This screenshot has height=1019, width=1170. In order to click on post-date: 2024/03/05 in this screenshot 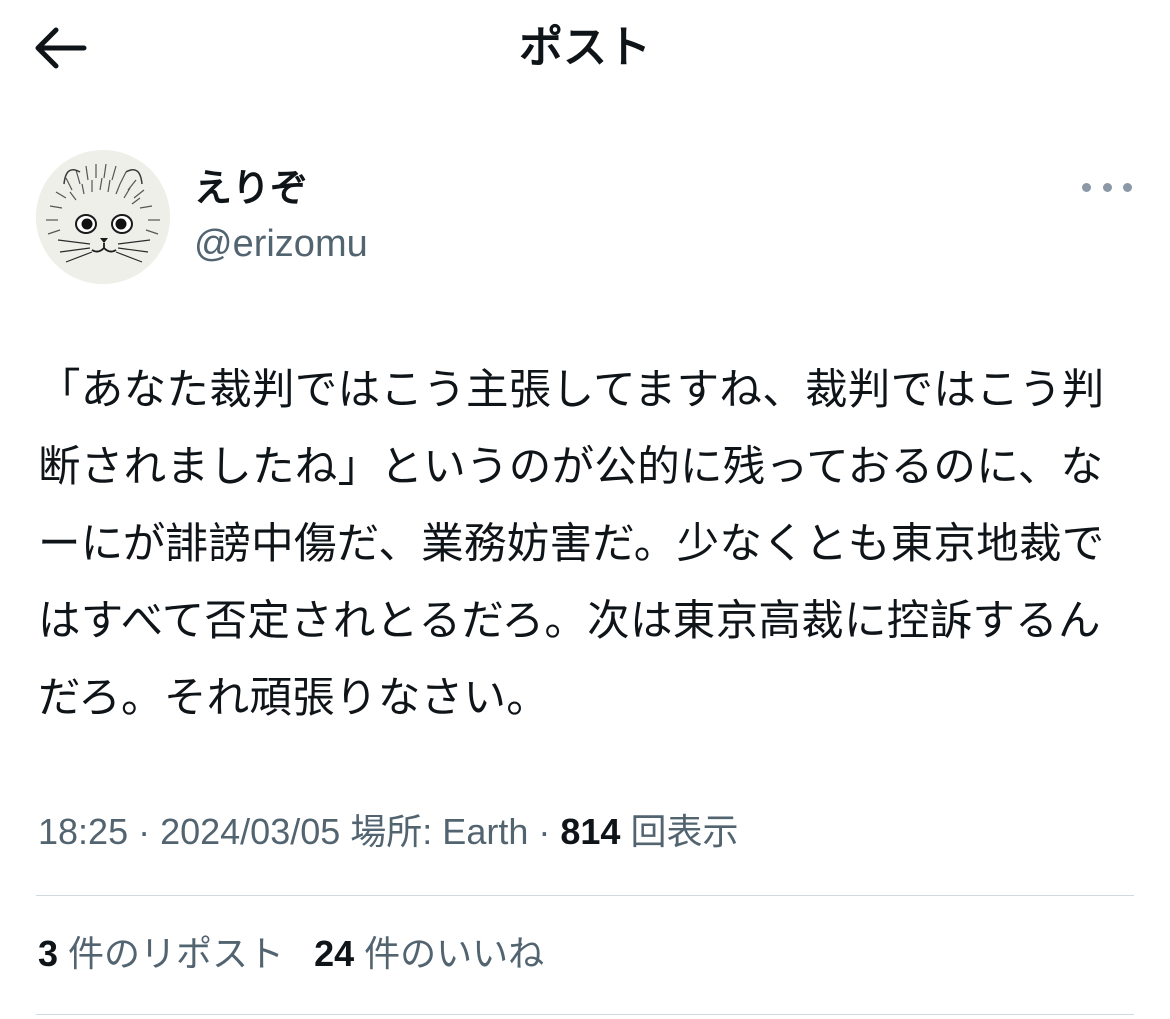, I will do `click(250, 831)`.